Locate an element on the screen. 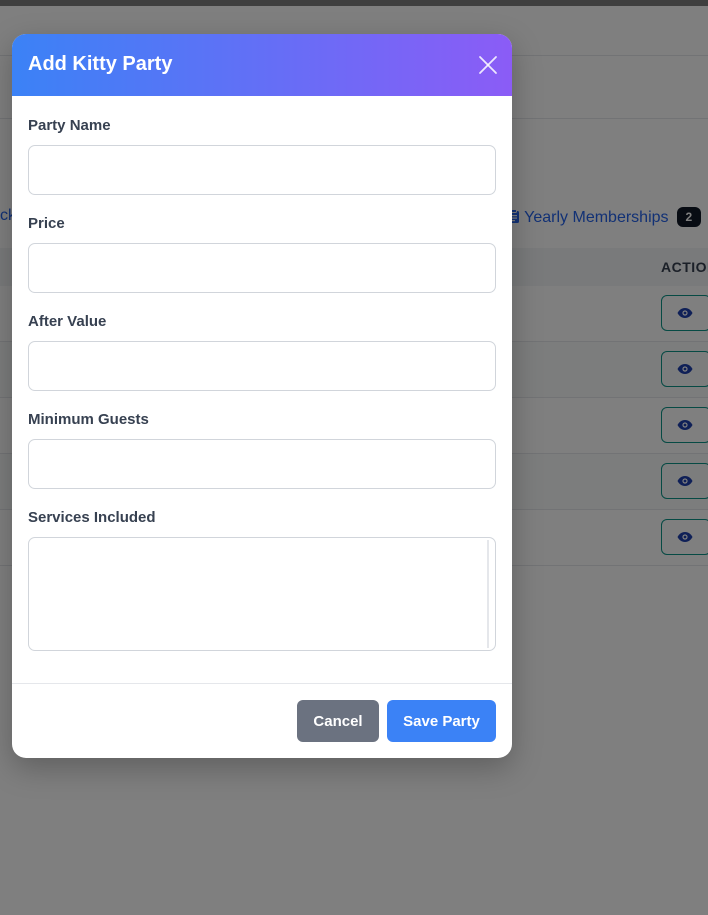 The height and width of the screenshot is (915, 708). minimum-guests-label: Minimum Guests is located at coordinates (88, 419).